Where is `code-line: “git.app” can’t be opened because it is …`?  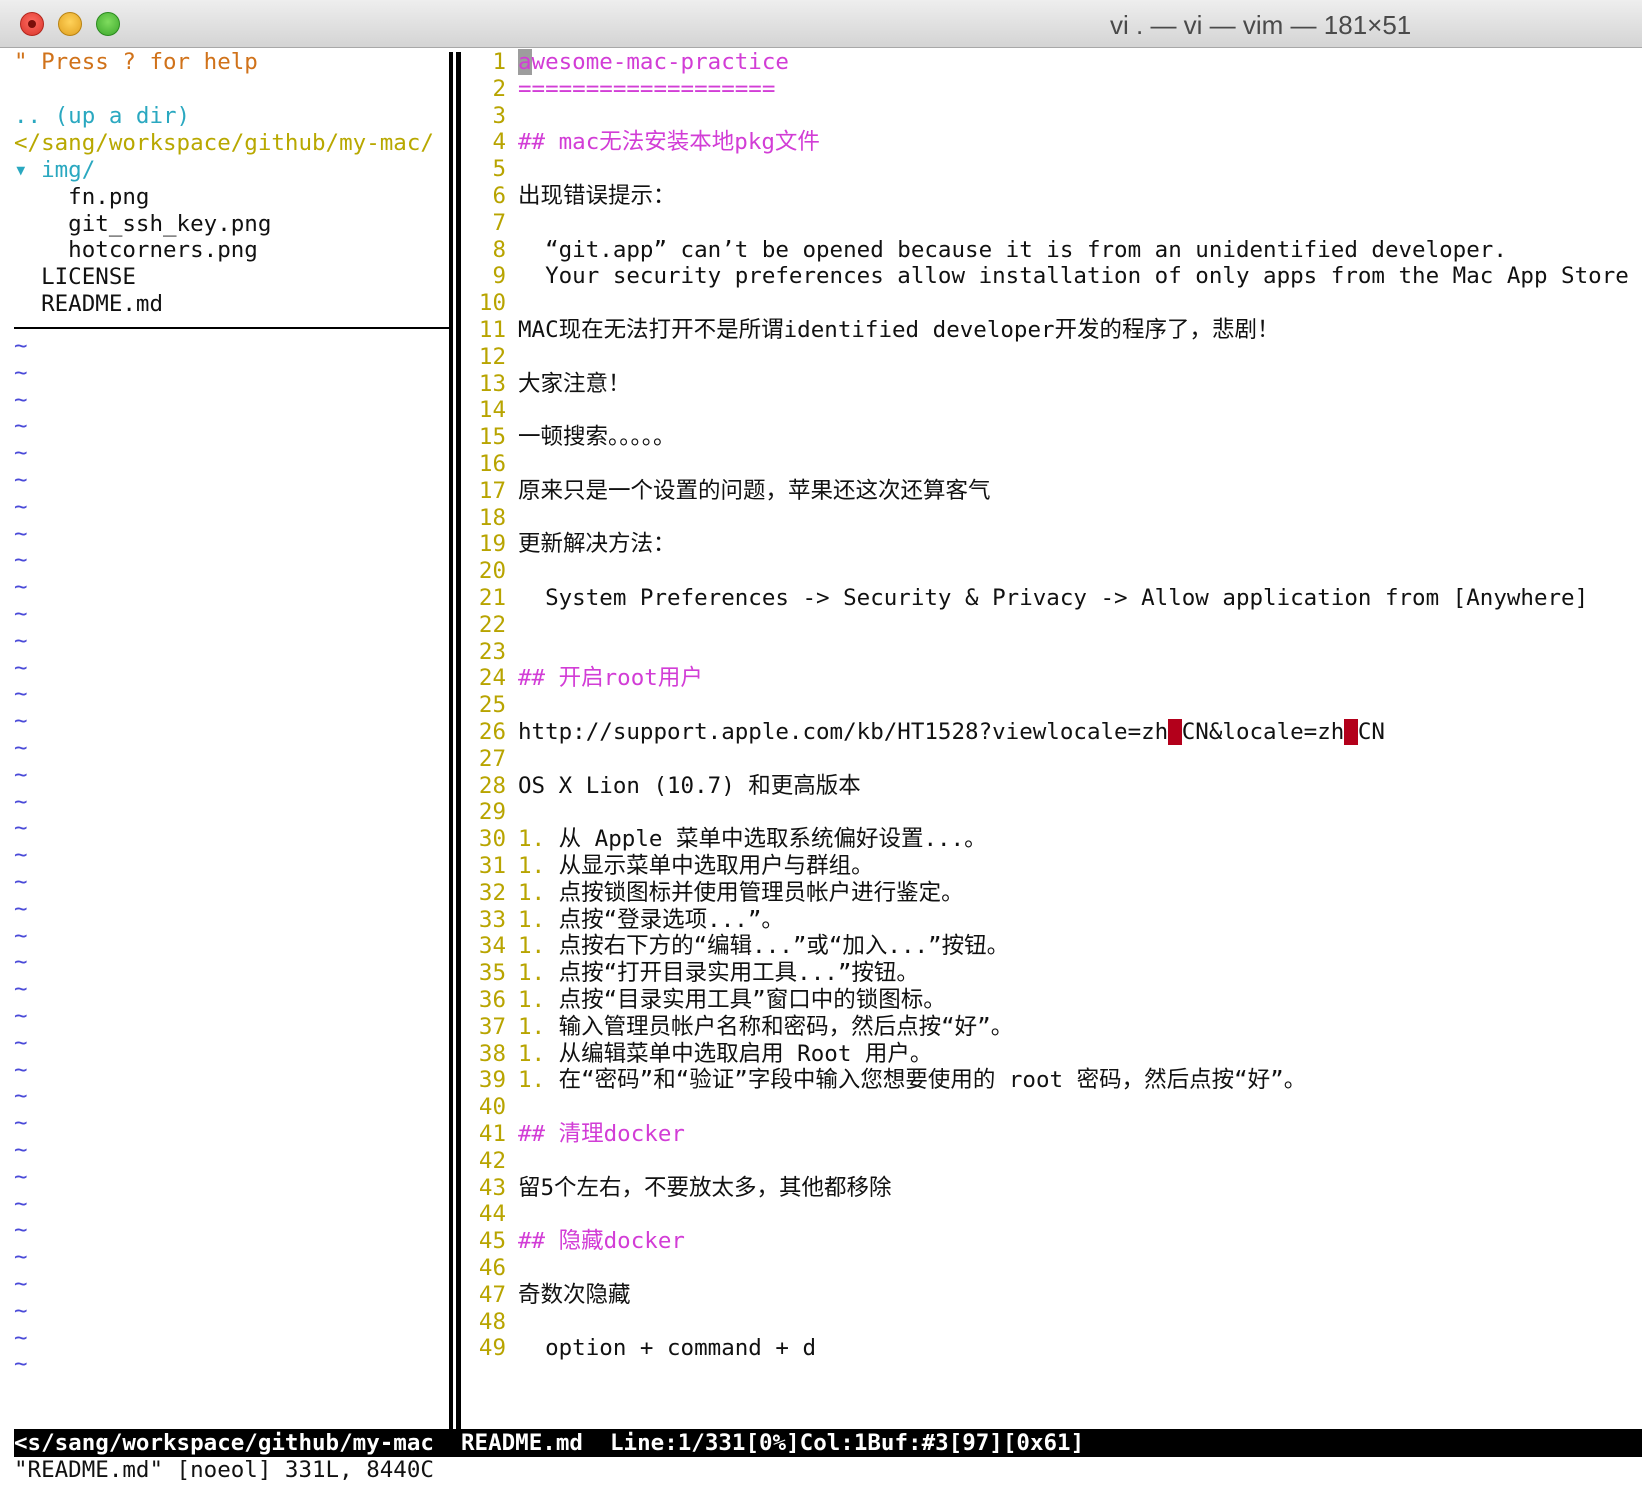
code-line: “git.app” can’t be opened because it is … is located at coordinates (1012, 250).